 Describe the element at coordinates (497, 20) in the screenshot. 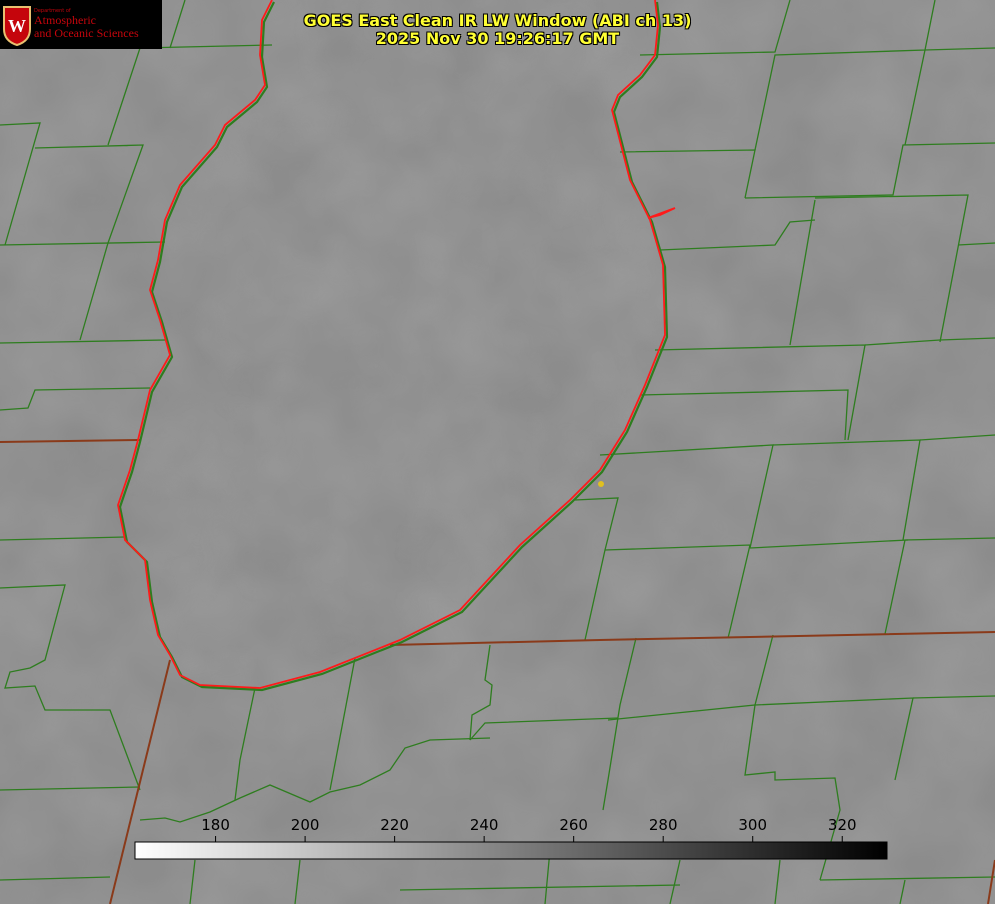

I see `image-title: GOES East Clean IR LW Window (ABI ch 13)` at that location.